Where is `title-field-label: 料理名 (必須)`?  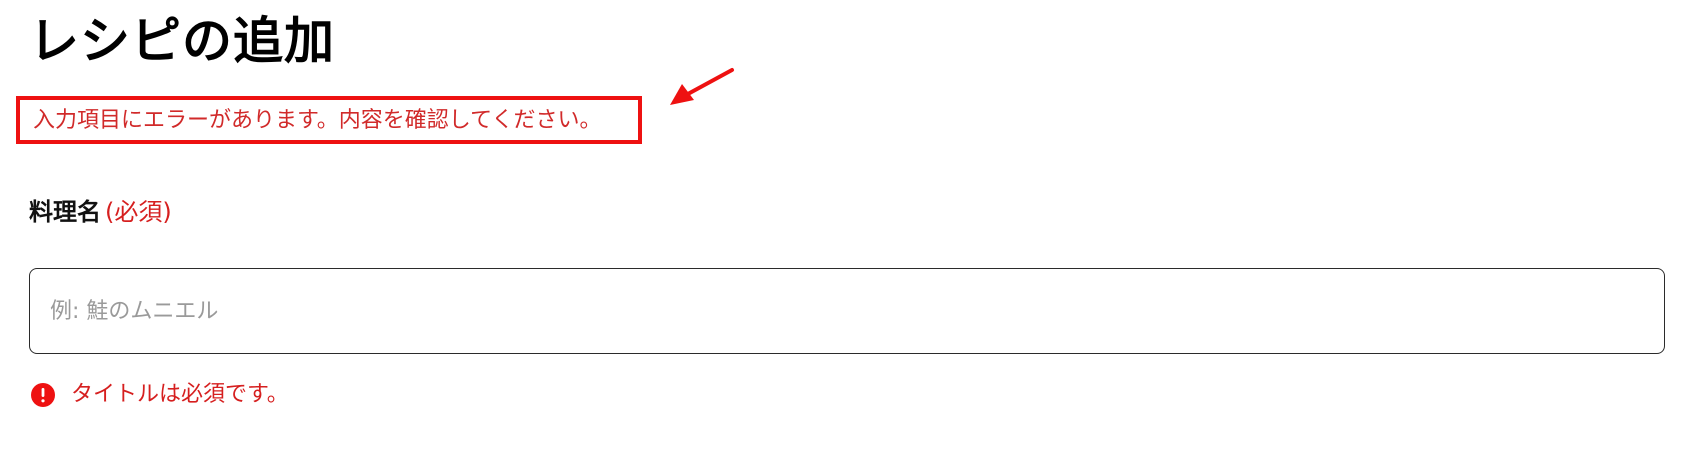
title-field-label: 料理名 (必須) is located at coordinates (100, 212).